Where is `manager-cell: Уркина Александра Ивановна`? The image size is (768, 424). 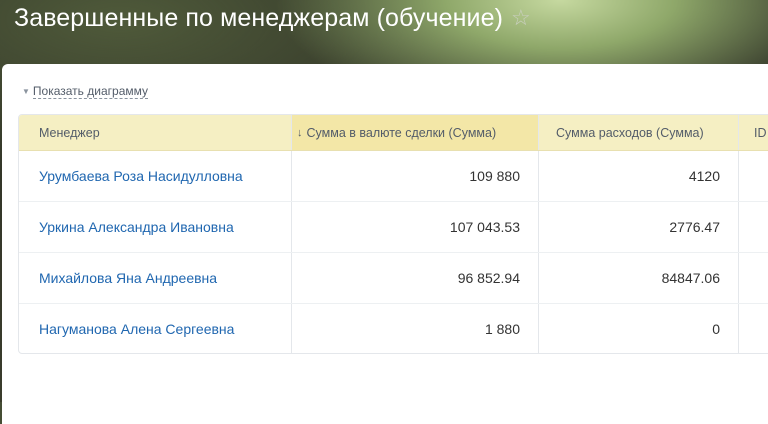
manager-cell: Уркина Александра Ивановна is located at coordinates (155, 227).